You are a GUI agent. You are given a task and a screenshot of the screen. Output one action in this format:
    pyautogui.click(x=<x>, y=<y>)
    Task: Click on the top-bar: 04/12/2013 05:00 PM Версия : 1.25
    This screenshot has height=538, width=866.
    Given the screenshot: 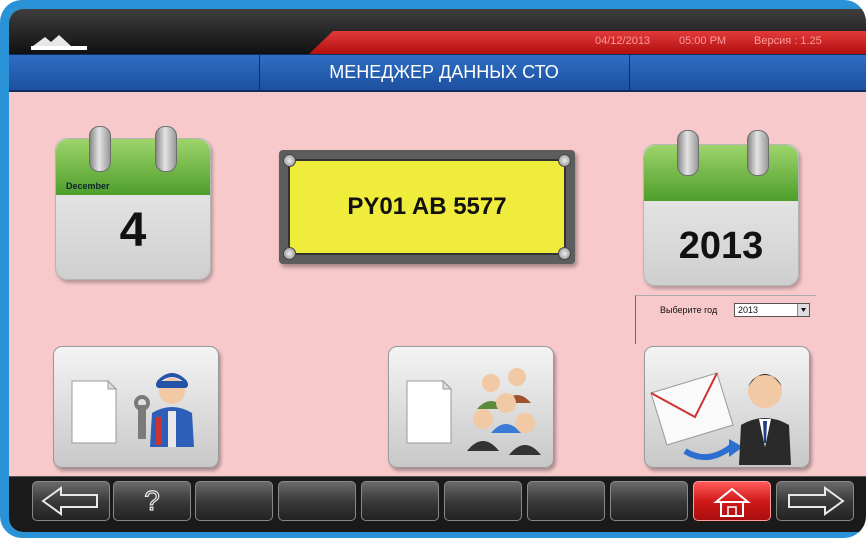 What is the action you would take?
    pyautogui.click(x=437, y=31)
    